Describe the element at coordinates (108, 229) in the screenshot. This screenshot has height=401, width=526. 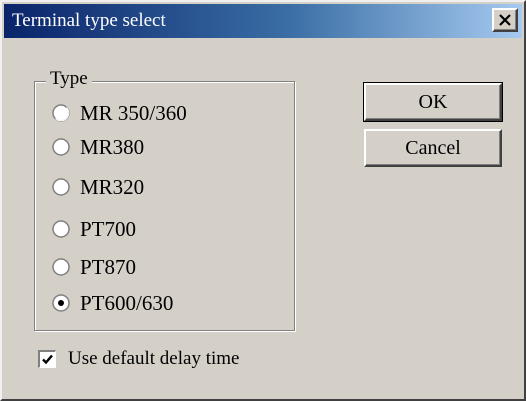
I see `radio-label: PT700` at that location.